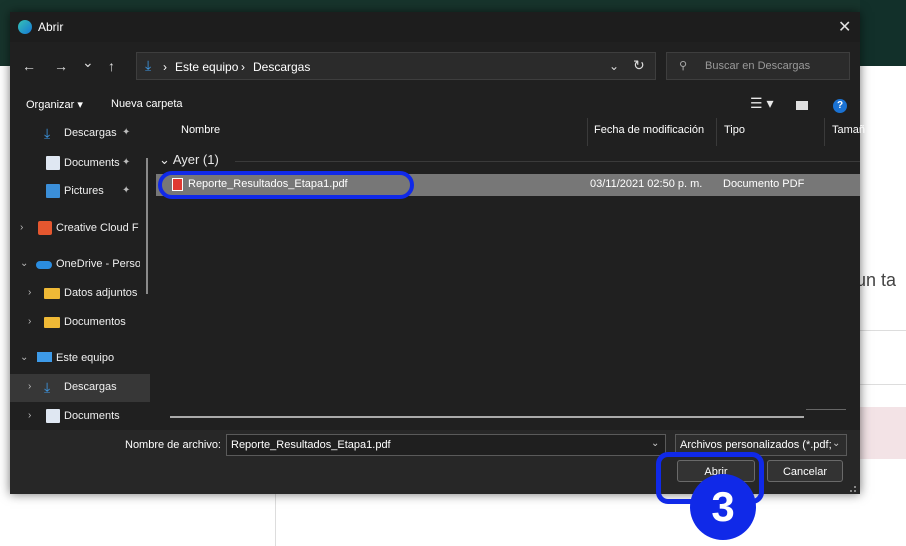 This screenshot has width=906, height=546. What do you see at coordinates (173, 445) in the screenshot?
I see `filename-label: Nombre de archivo:` at bounding box center [173, 445].